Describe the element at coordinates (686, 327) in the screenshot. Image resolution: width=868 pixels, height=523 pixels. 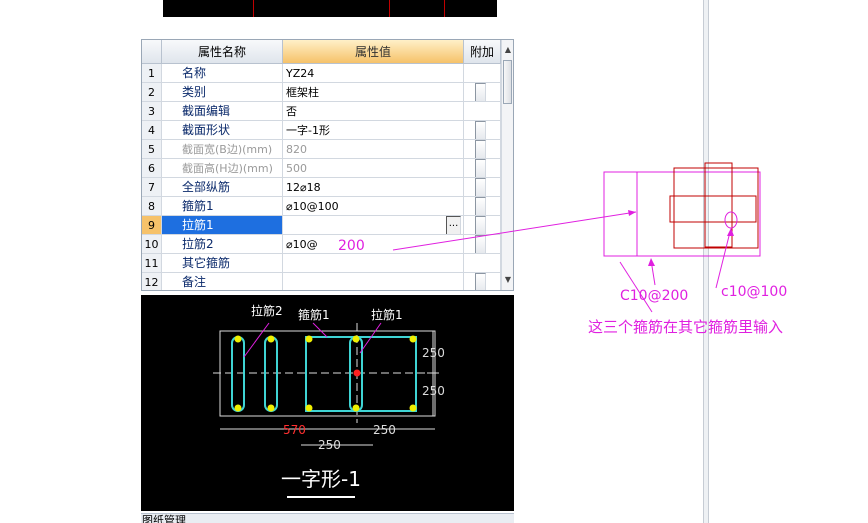
I see `annotation-note: 这三个箍筋在其它箍筋里输入` at that location.